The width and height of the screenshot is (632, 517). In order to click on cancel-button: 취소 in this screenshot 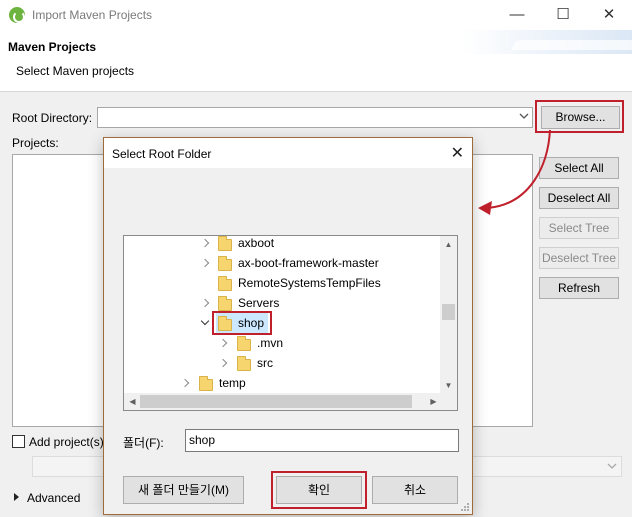, I will do `click(415, 490)`.